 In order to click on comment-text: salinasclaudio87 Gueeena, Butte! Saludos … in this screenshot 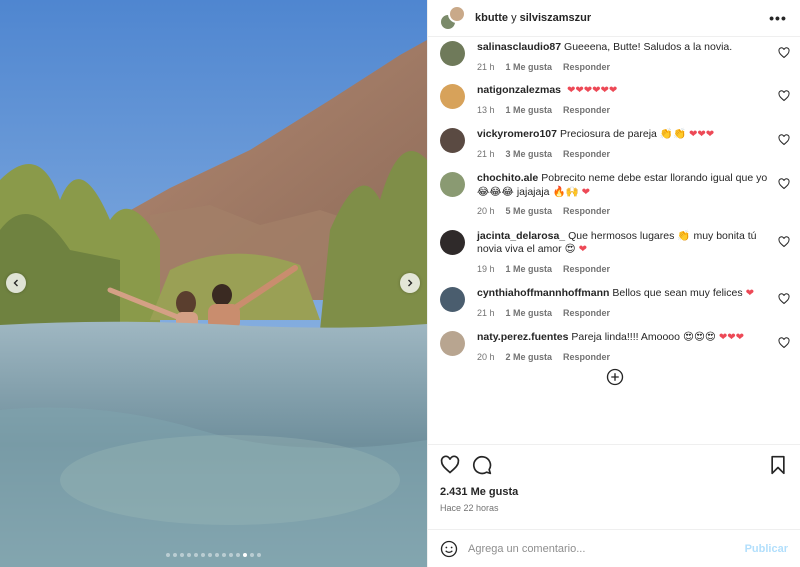, I will do `click(622, 48)`.